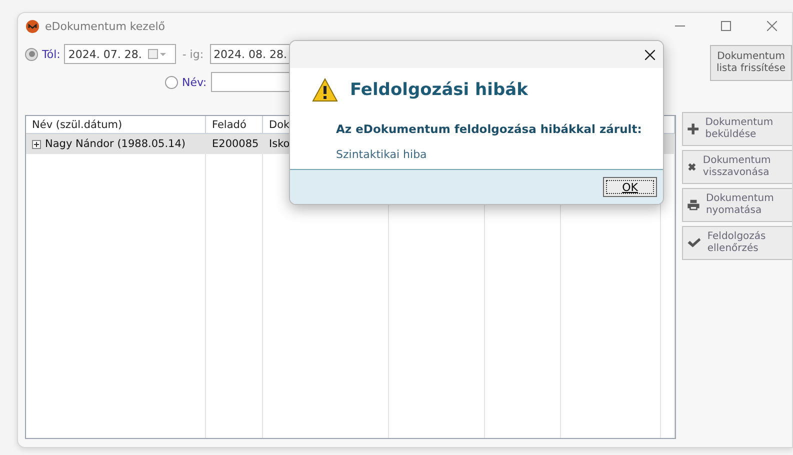  I want to click on action-button: Dokumentum nyomatása, so click(737, 205).